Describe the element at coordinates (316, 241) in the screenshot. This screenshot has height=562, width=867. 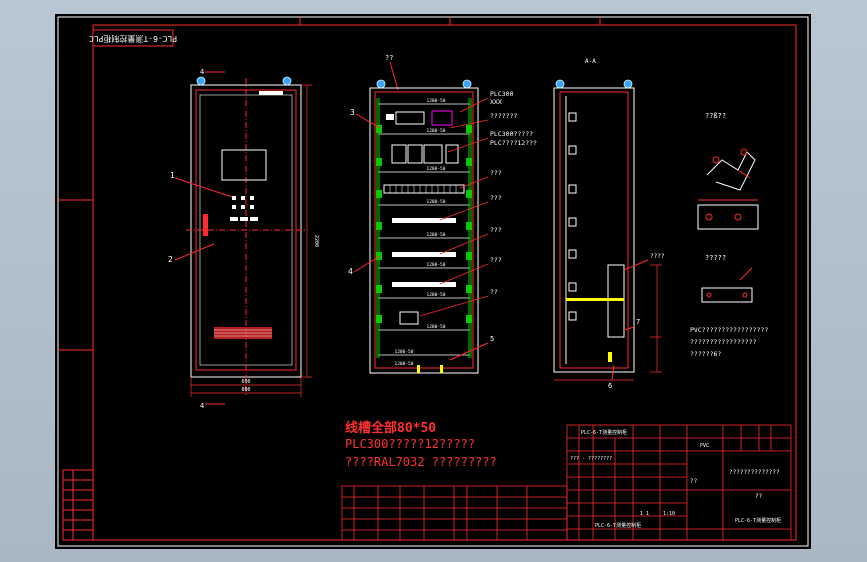
I see `height-dim: 2200` at that location.